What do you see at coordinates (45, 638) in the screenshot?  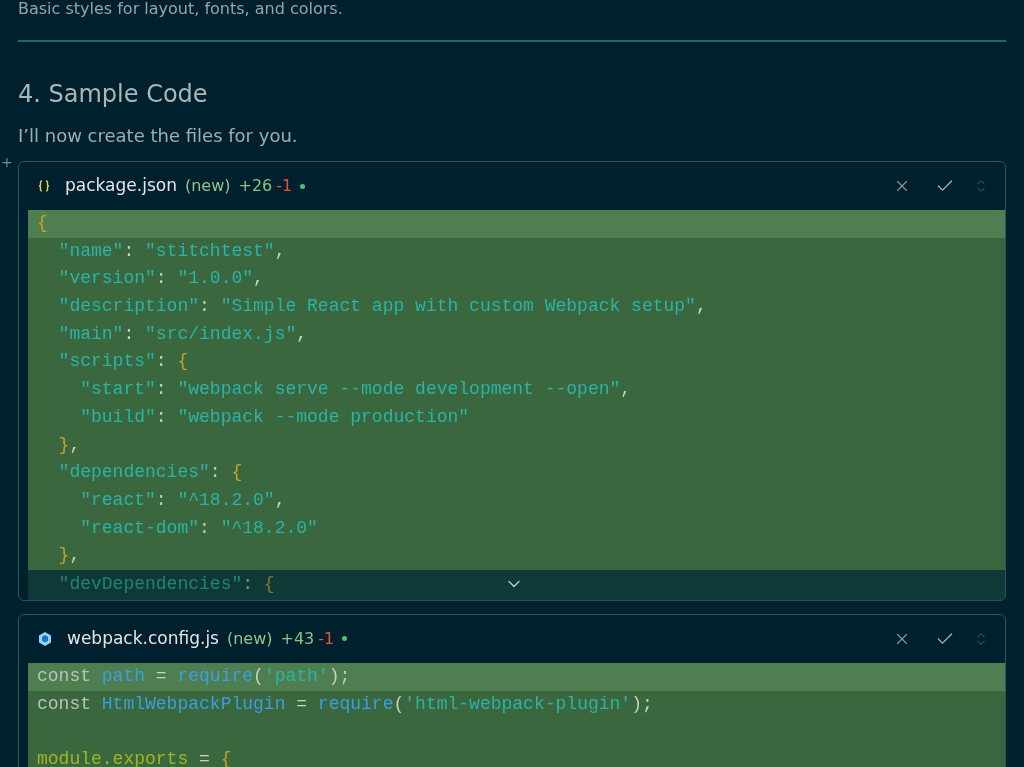 I see `cube-icon` at bounding box center [45, 638].